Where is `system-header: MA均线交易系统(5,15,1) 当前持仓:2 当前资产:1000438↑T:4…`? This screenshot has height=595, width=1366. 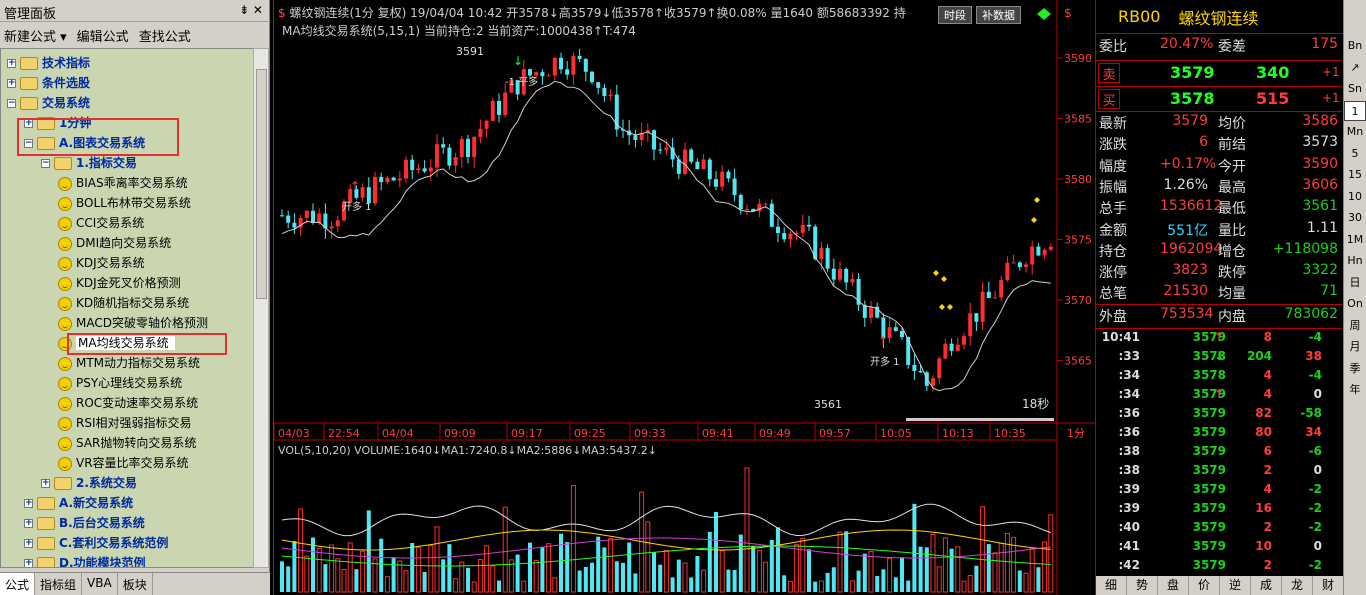
system-header: MA均线交易系统(5,15,1) 当前持仓:2 当前资产:1000438↑T:4… is located at coordinates (459, 30).